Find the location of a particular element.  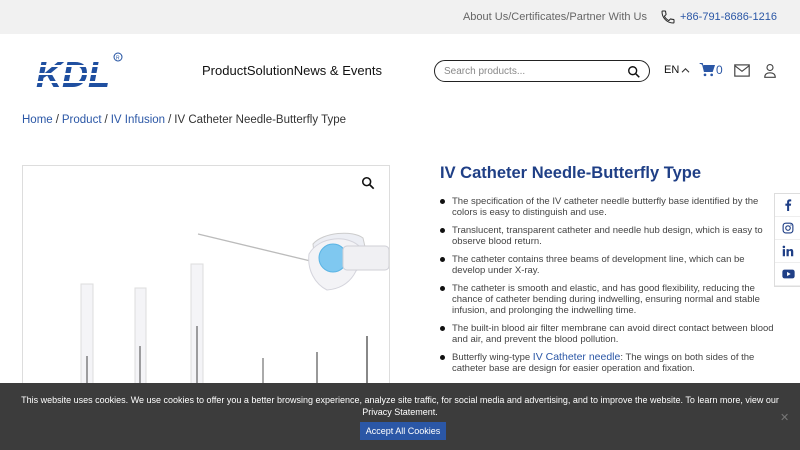

product-title: IV Catheter Needle-Butterfly Type is located at coordinates (571, 173).